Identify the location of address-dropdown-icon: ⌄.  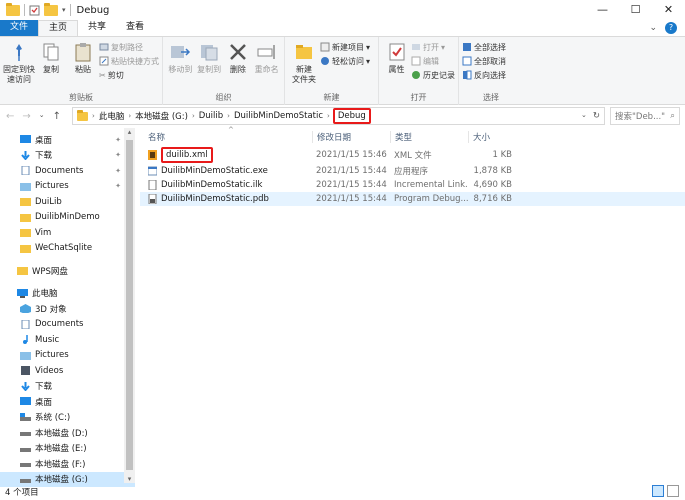
(584, 116).